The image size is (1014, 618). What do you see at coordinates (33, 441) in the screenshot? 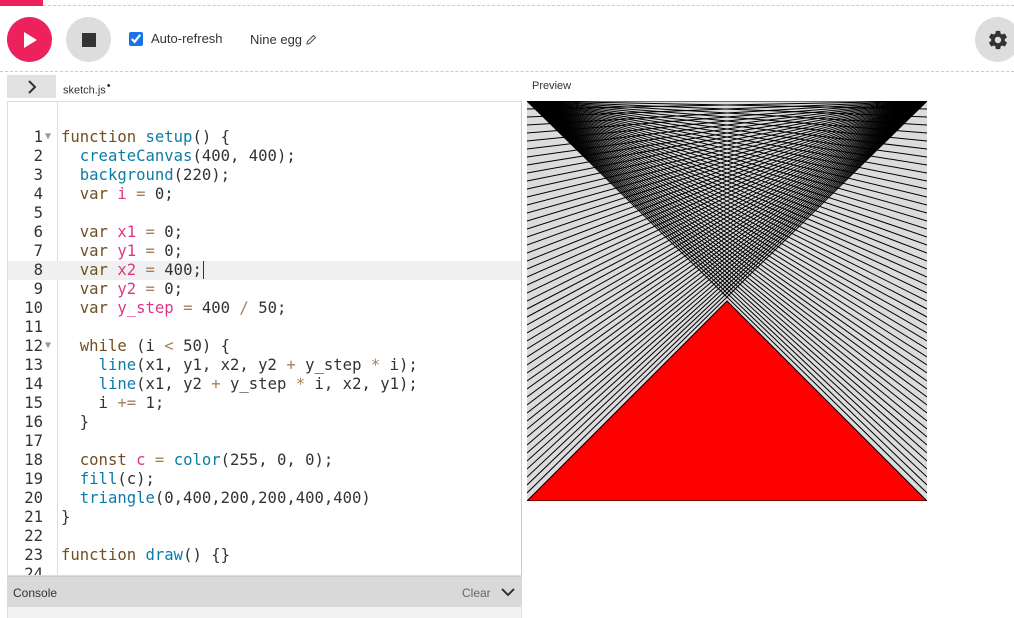
I see `line-number: 17` at bounding box center [33, 441].